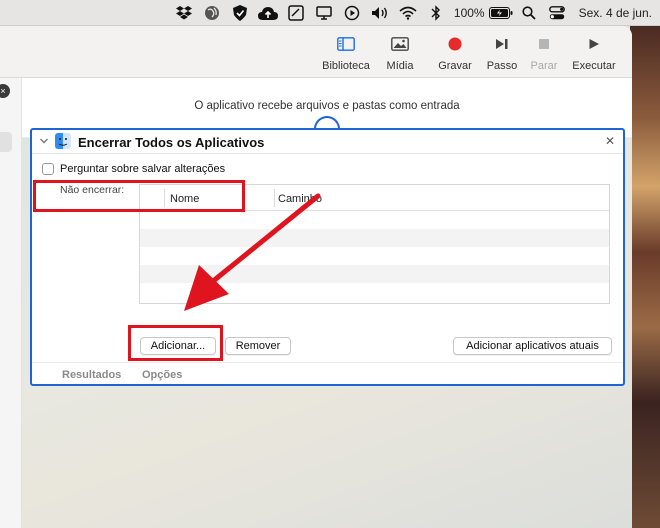 The height and width of the screenshot is (528, 660). What do you see at coordinates (252, 252) in the screenshot?
I see `annotation-arrow` at bounding box center [252, 252].